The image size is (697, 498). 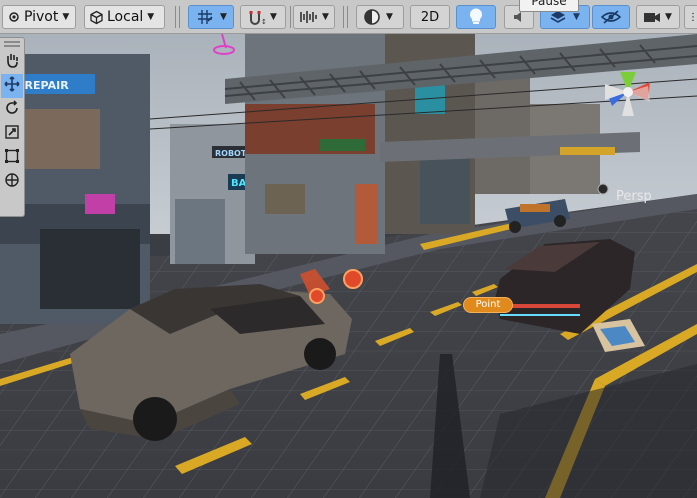 What do you see at coordinates (60, 139) in the screenshot?
I see `shop-window` at bounding box center [60, 139].